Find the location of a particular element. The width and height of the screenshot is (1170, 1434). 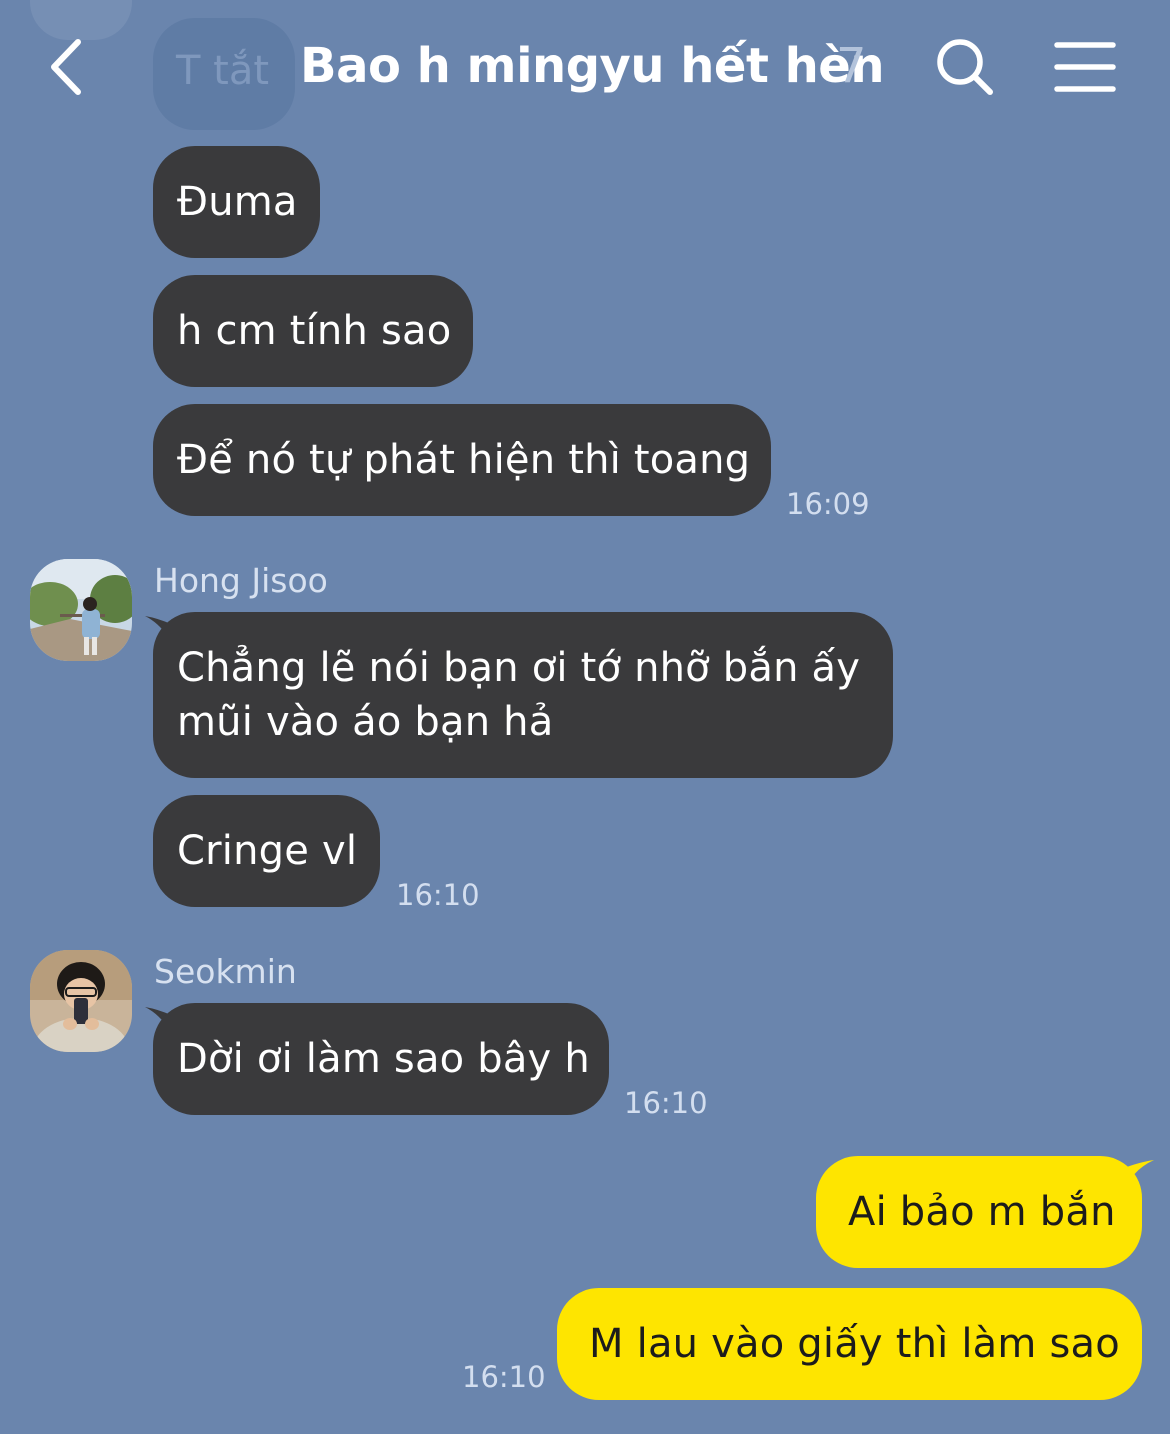

chat-title: Bao h mingyu hết hèn is located at coordinates (592, 66).